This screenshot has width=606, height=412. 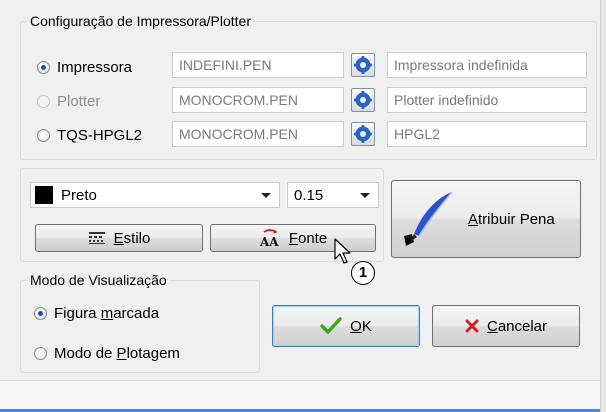 I want to click on radio-figura-marcada-circle, so click(x=40, y=313).